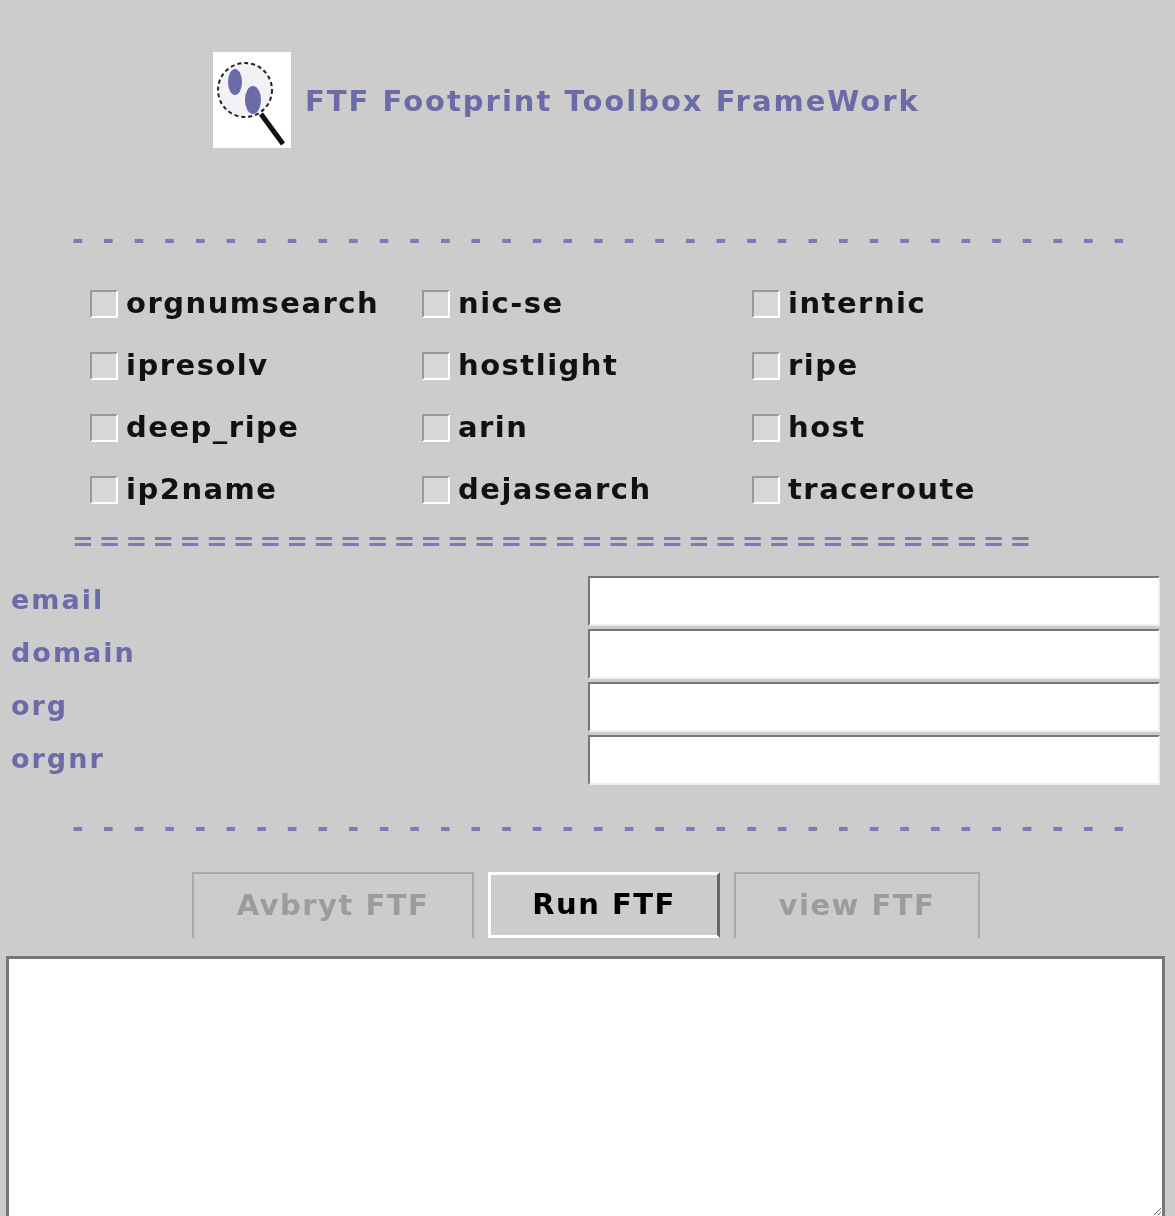 This screenshot has height=1216, width=1175. I want to click on option-checkbox: ip2name, so click(256, 490).